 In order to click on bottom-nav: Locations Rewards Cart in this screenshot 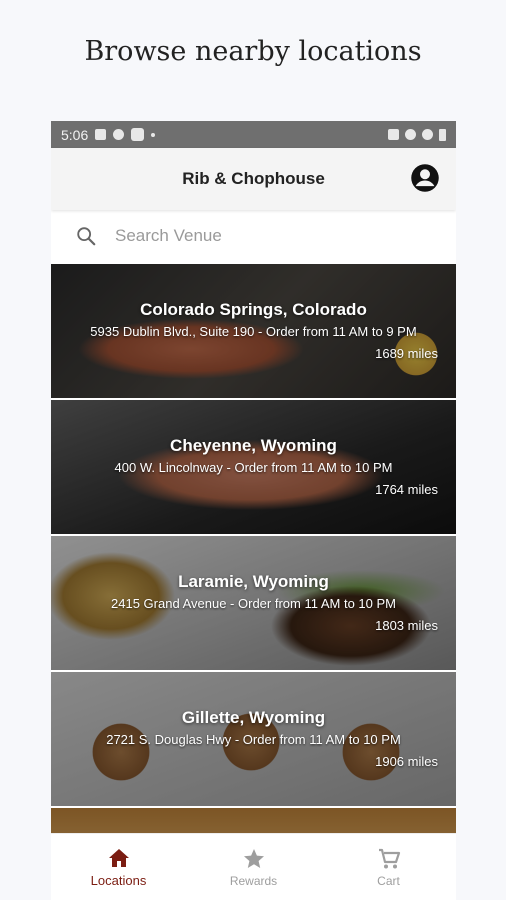, I will do `click(253, 866)`.